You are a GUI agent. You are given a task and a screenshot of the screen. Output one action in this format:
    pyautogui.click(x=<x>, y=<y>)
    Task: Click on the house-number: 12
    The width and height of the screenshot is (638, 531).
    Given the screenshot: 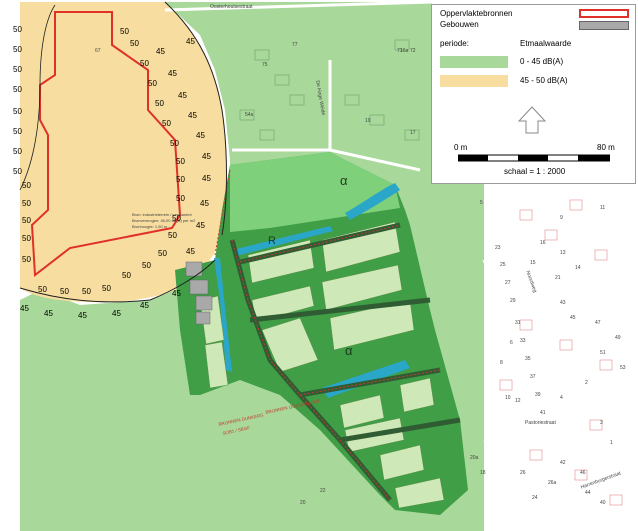 What is the action you would take?
    pyautogui.click(x=518, y=401)
    